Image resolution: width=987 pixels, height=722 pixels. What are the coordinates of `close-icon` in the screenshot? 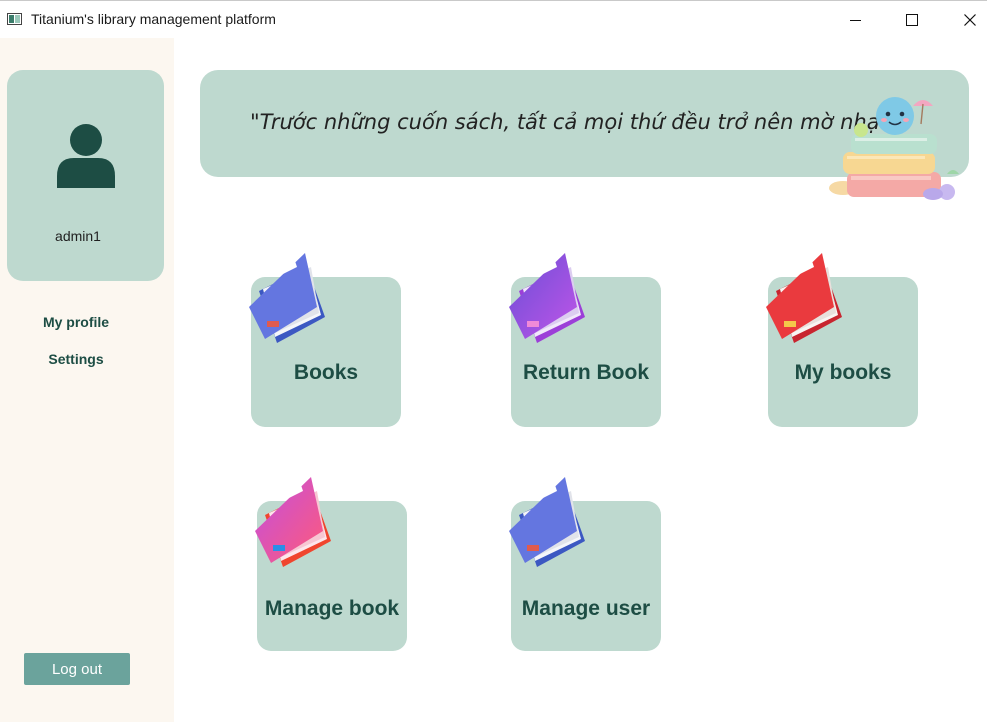 It's located at (970, 20).